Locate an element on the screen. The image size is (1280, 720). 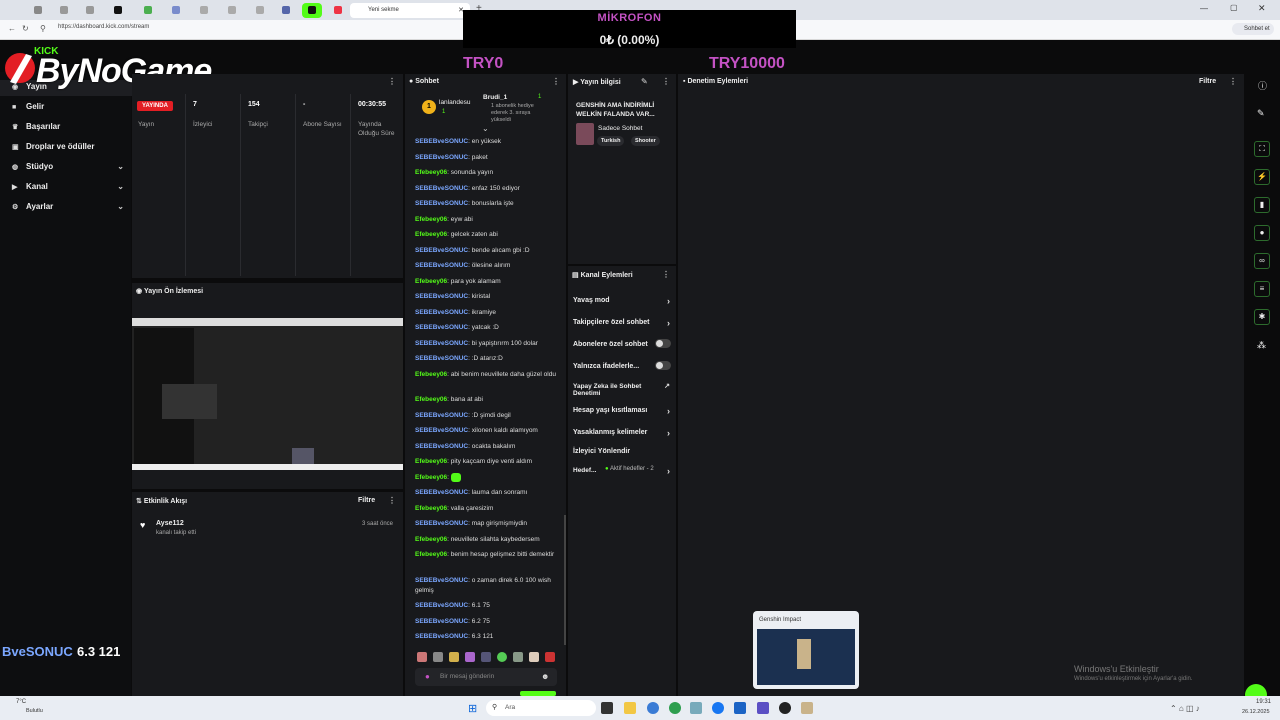
category-name: Sadece Sohbet is located at coordinates (620, 128).